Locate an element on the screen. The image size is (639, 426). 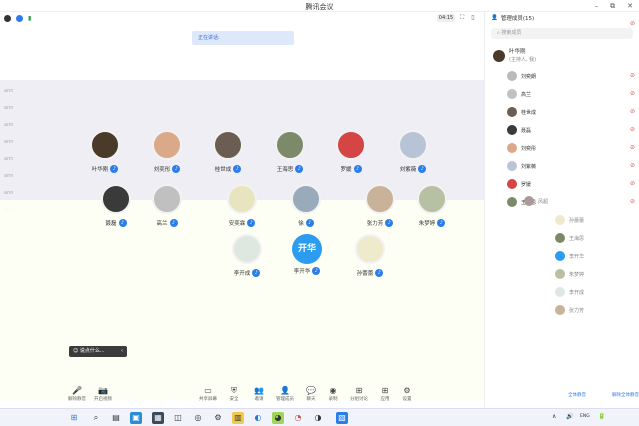
participant-tile: 李开成 ♪ is located at coordinates (247, 255).